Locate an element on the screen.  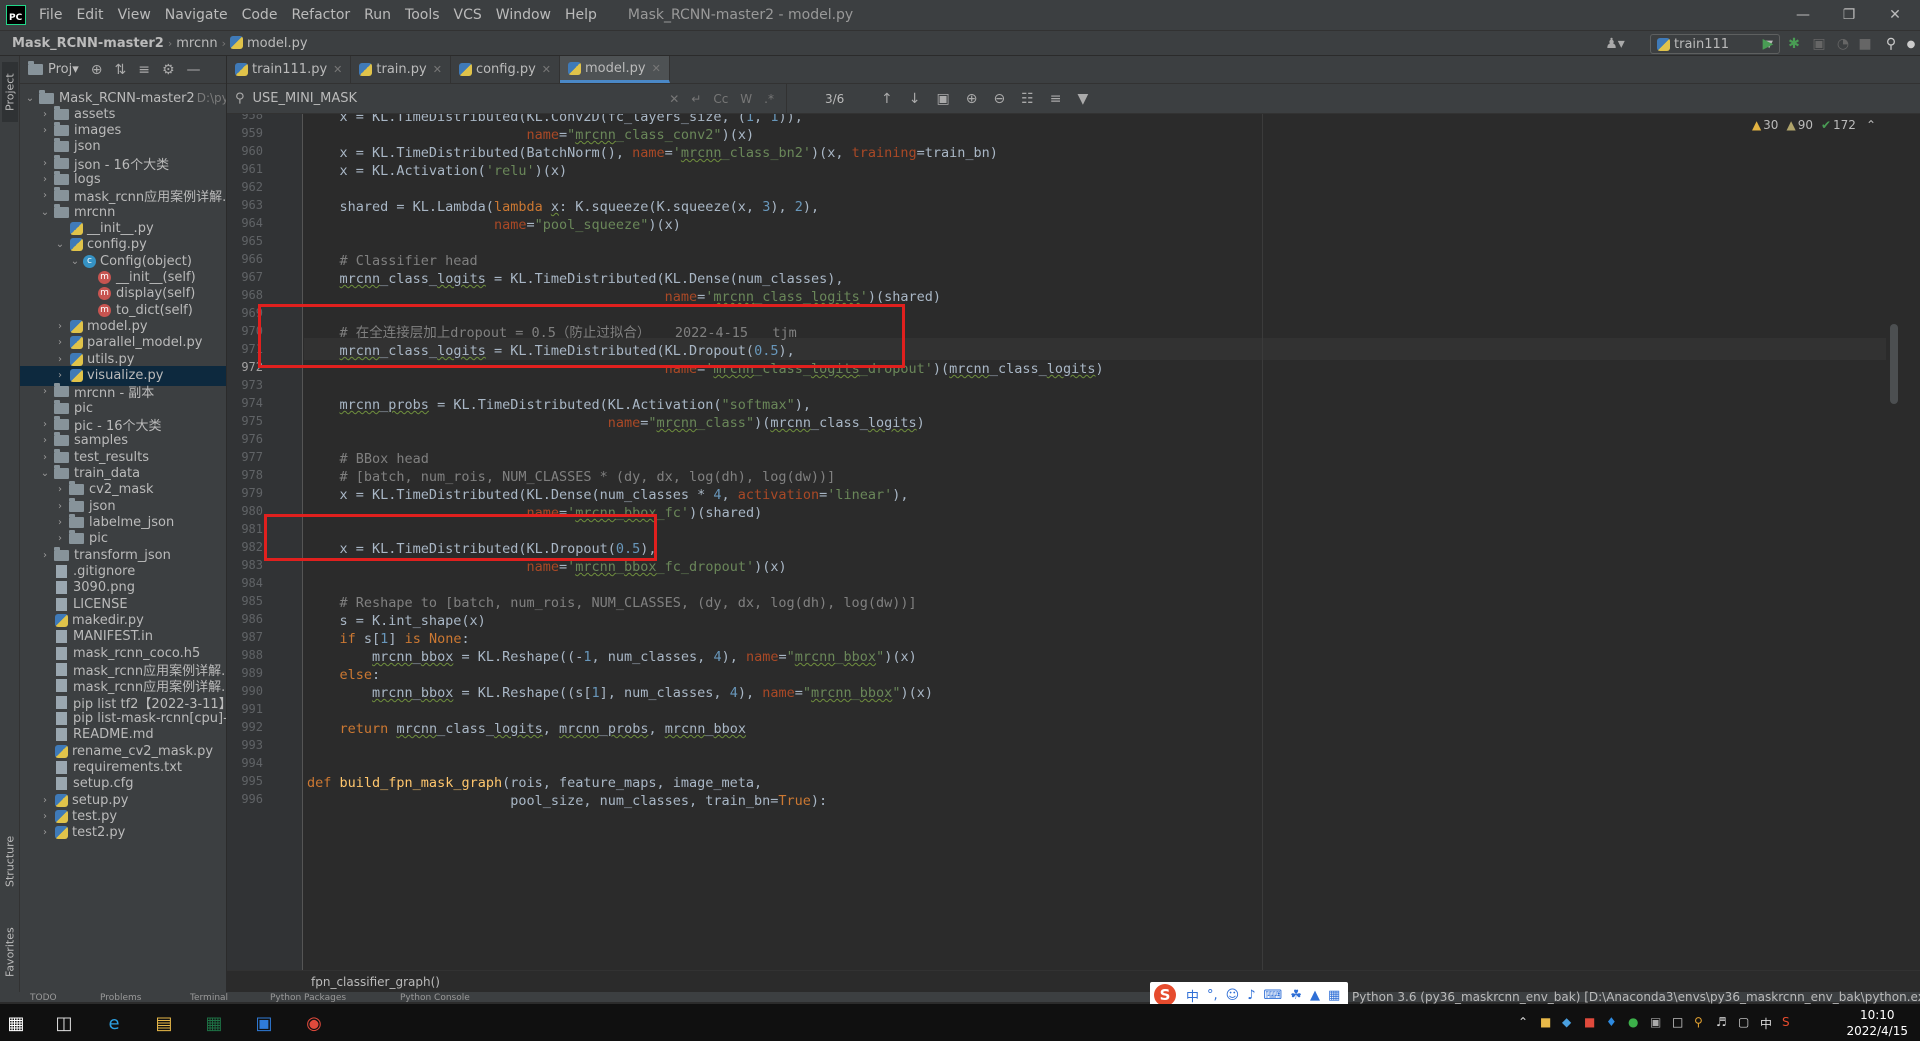
network-icon: □ is located at coordinates (1677, 1022).